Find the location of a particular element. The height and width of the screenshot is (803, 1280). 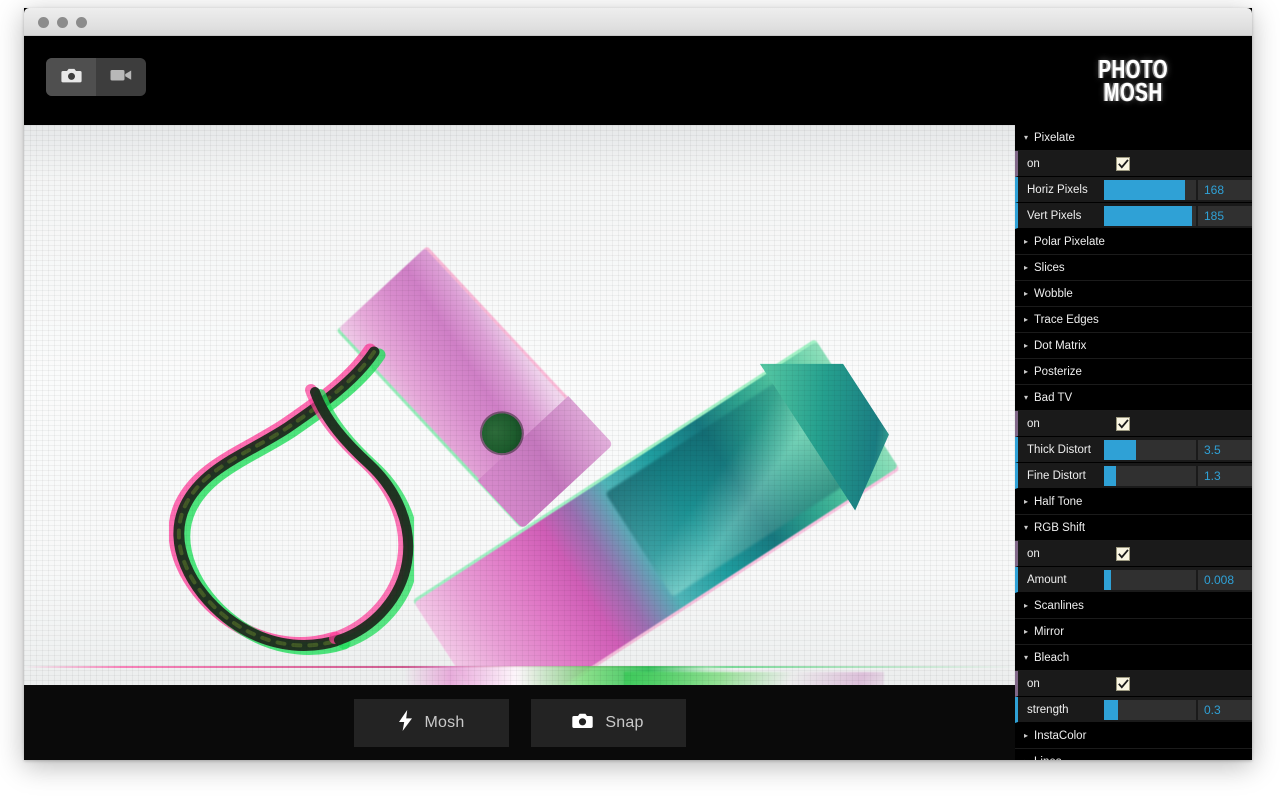

slider-group: 0.008 is located at coordinates (1178, 580).